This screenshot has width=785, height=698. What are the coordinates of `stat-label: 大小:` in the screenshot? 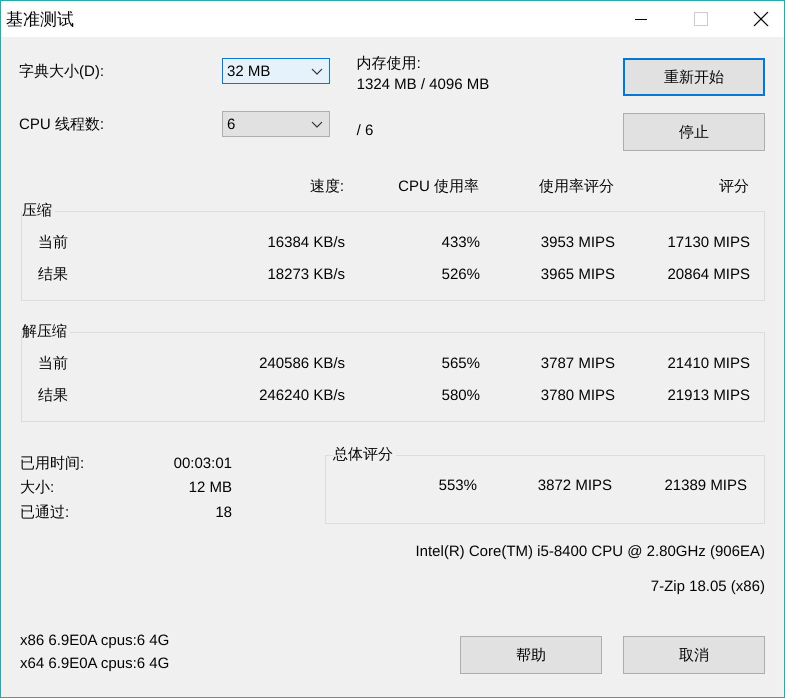 It's located at (37, 488).